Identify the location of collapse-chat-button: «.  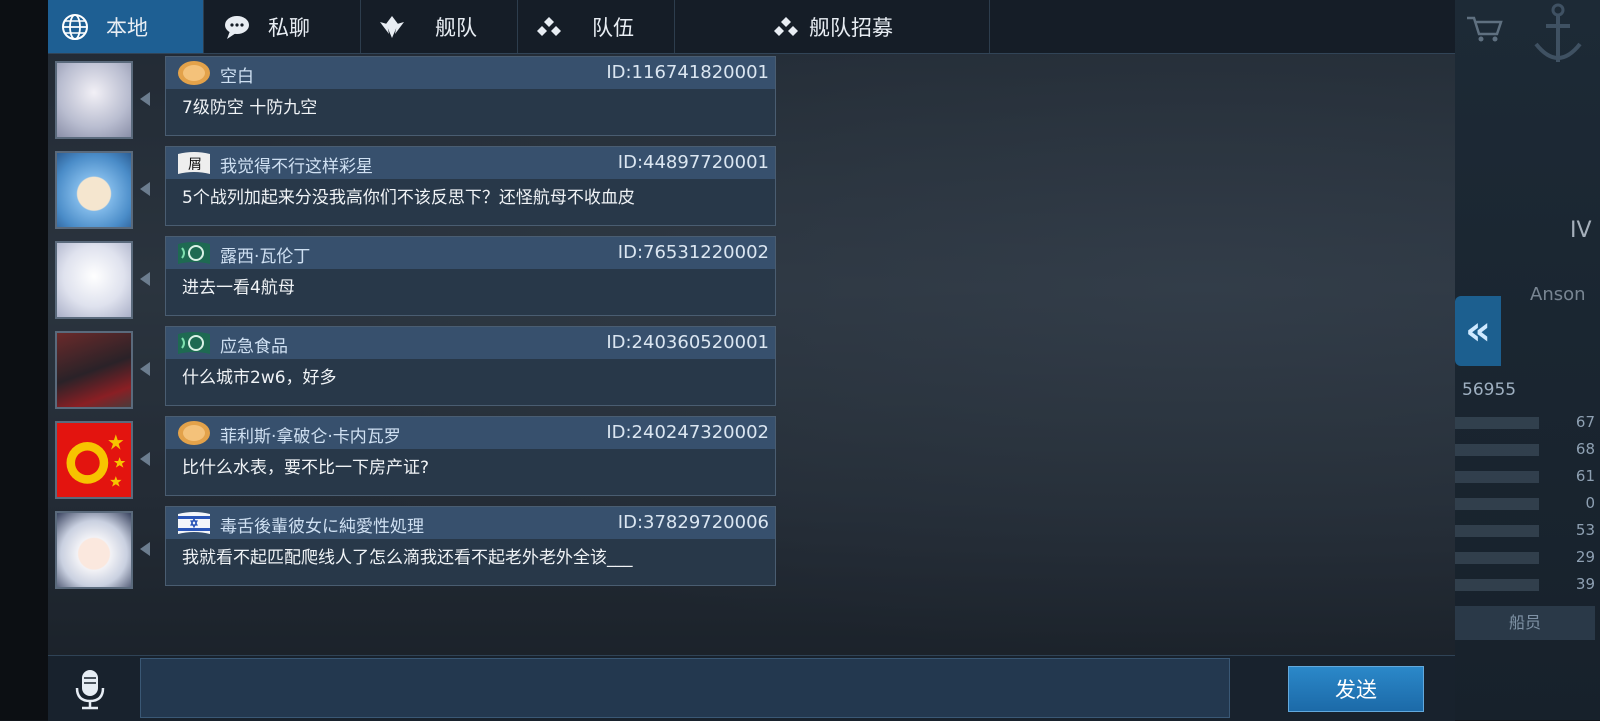
(1478, 331).